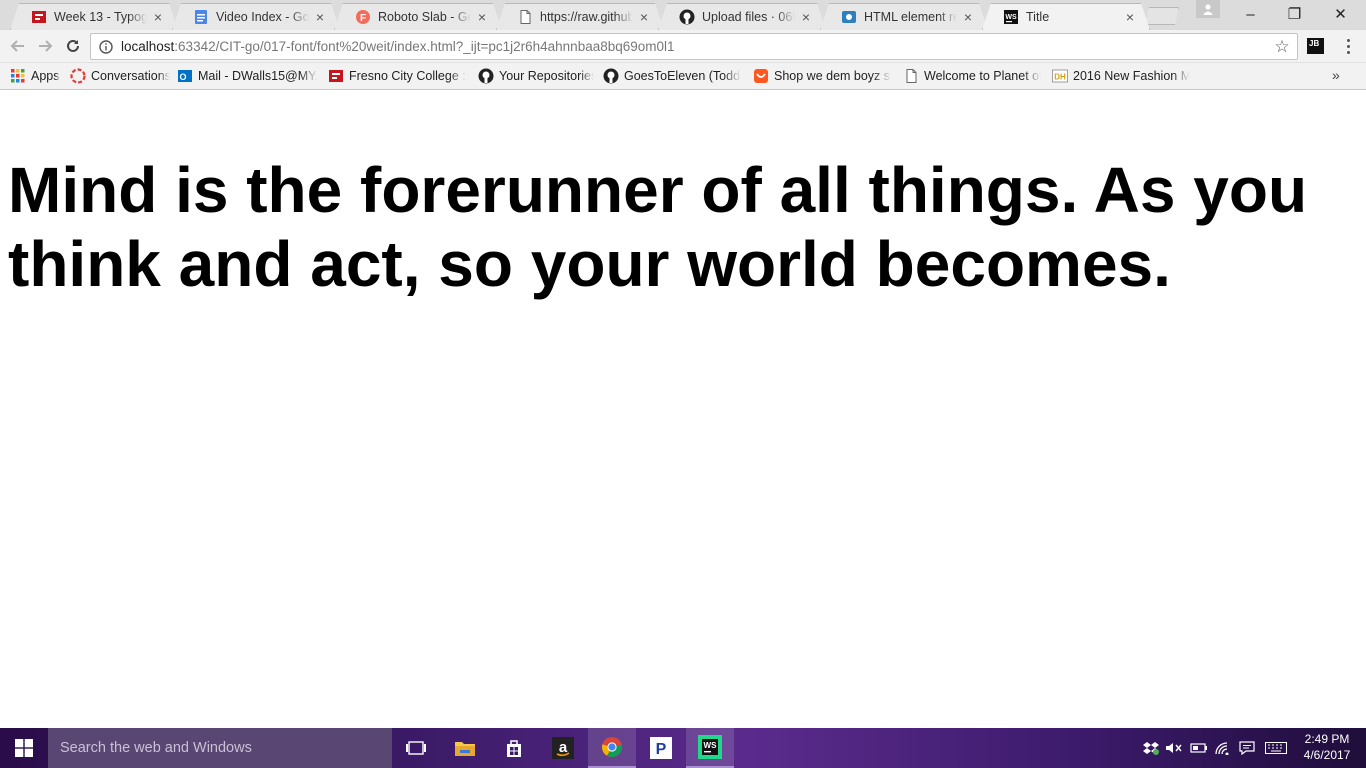 The height and width of the screenshot is (768, 1366). I want to click on bookmark-your-repositories: Your Repositories, so click(536, 76).